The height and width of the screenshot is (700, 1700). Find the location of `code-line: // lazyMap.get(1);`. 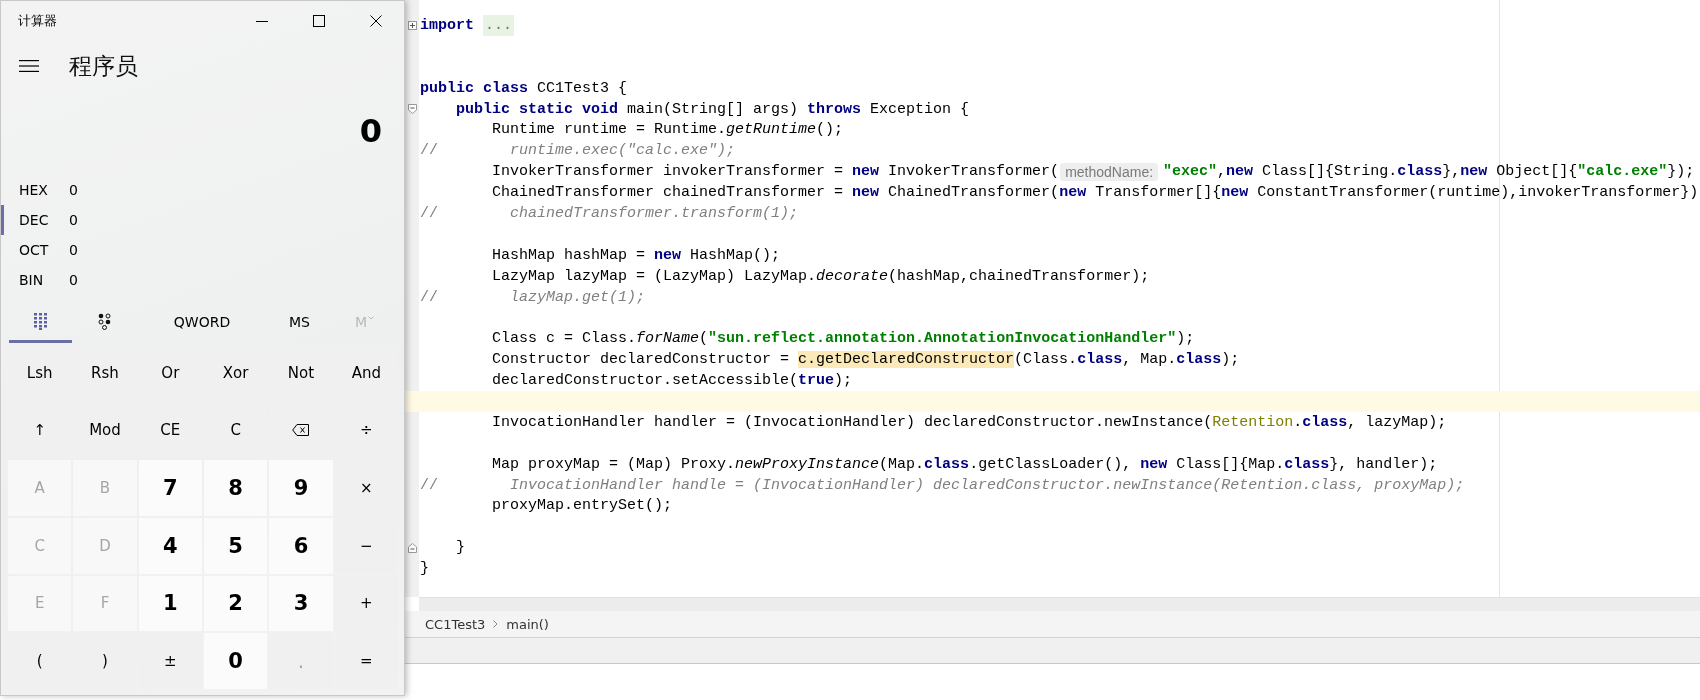

code-line: // lazyMap.get(1); is located at coordinates (532, 297).